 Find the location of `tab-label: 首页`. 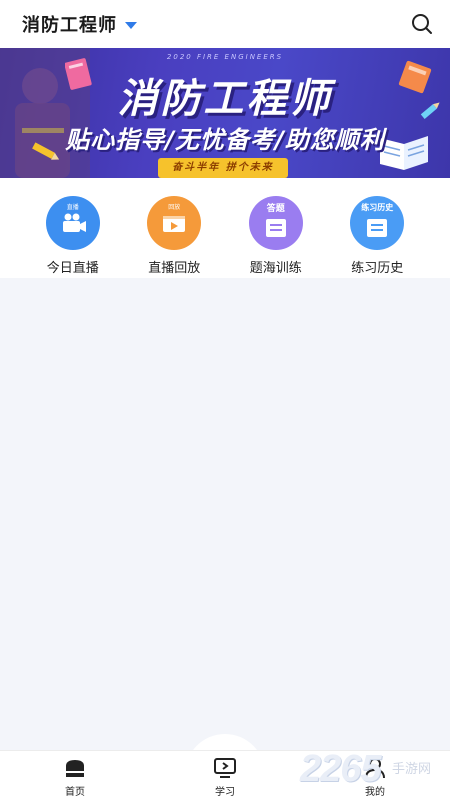

tab-label: 首页 is located at coordinates (75, 792).